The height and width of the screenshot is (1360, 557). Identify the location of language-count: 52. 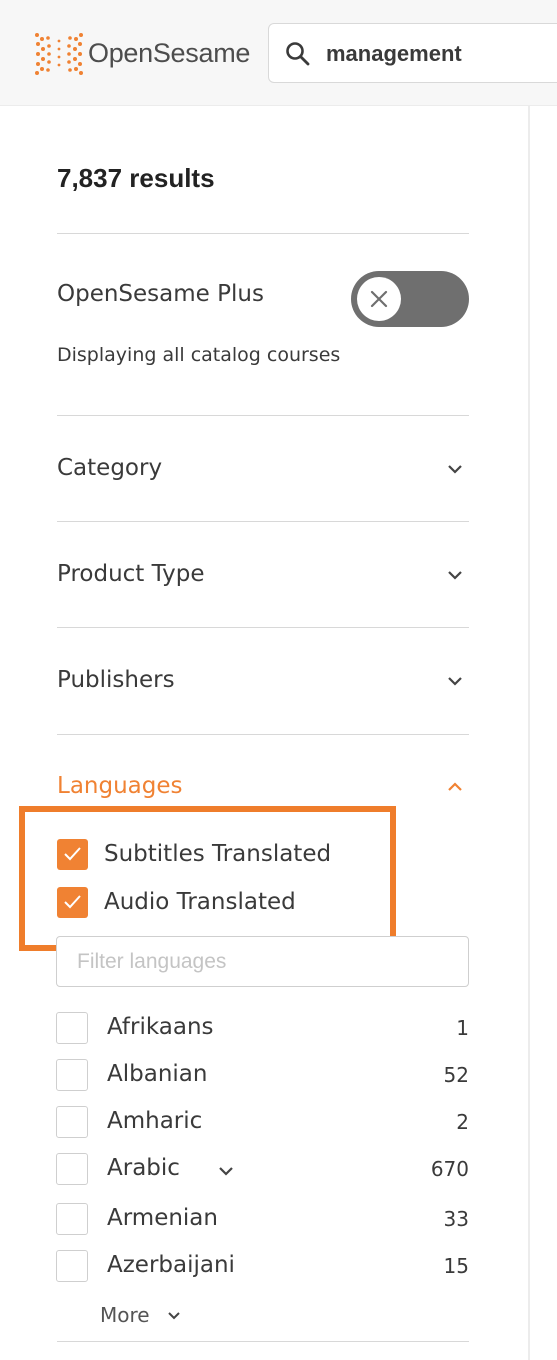
(456, 1075).